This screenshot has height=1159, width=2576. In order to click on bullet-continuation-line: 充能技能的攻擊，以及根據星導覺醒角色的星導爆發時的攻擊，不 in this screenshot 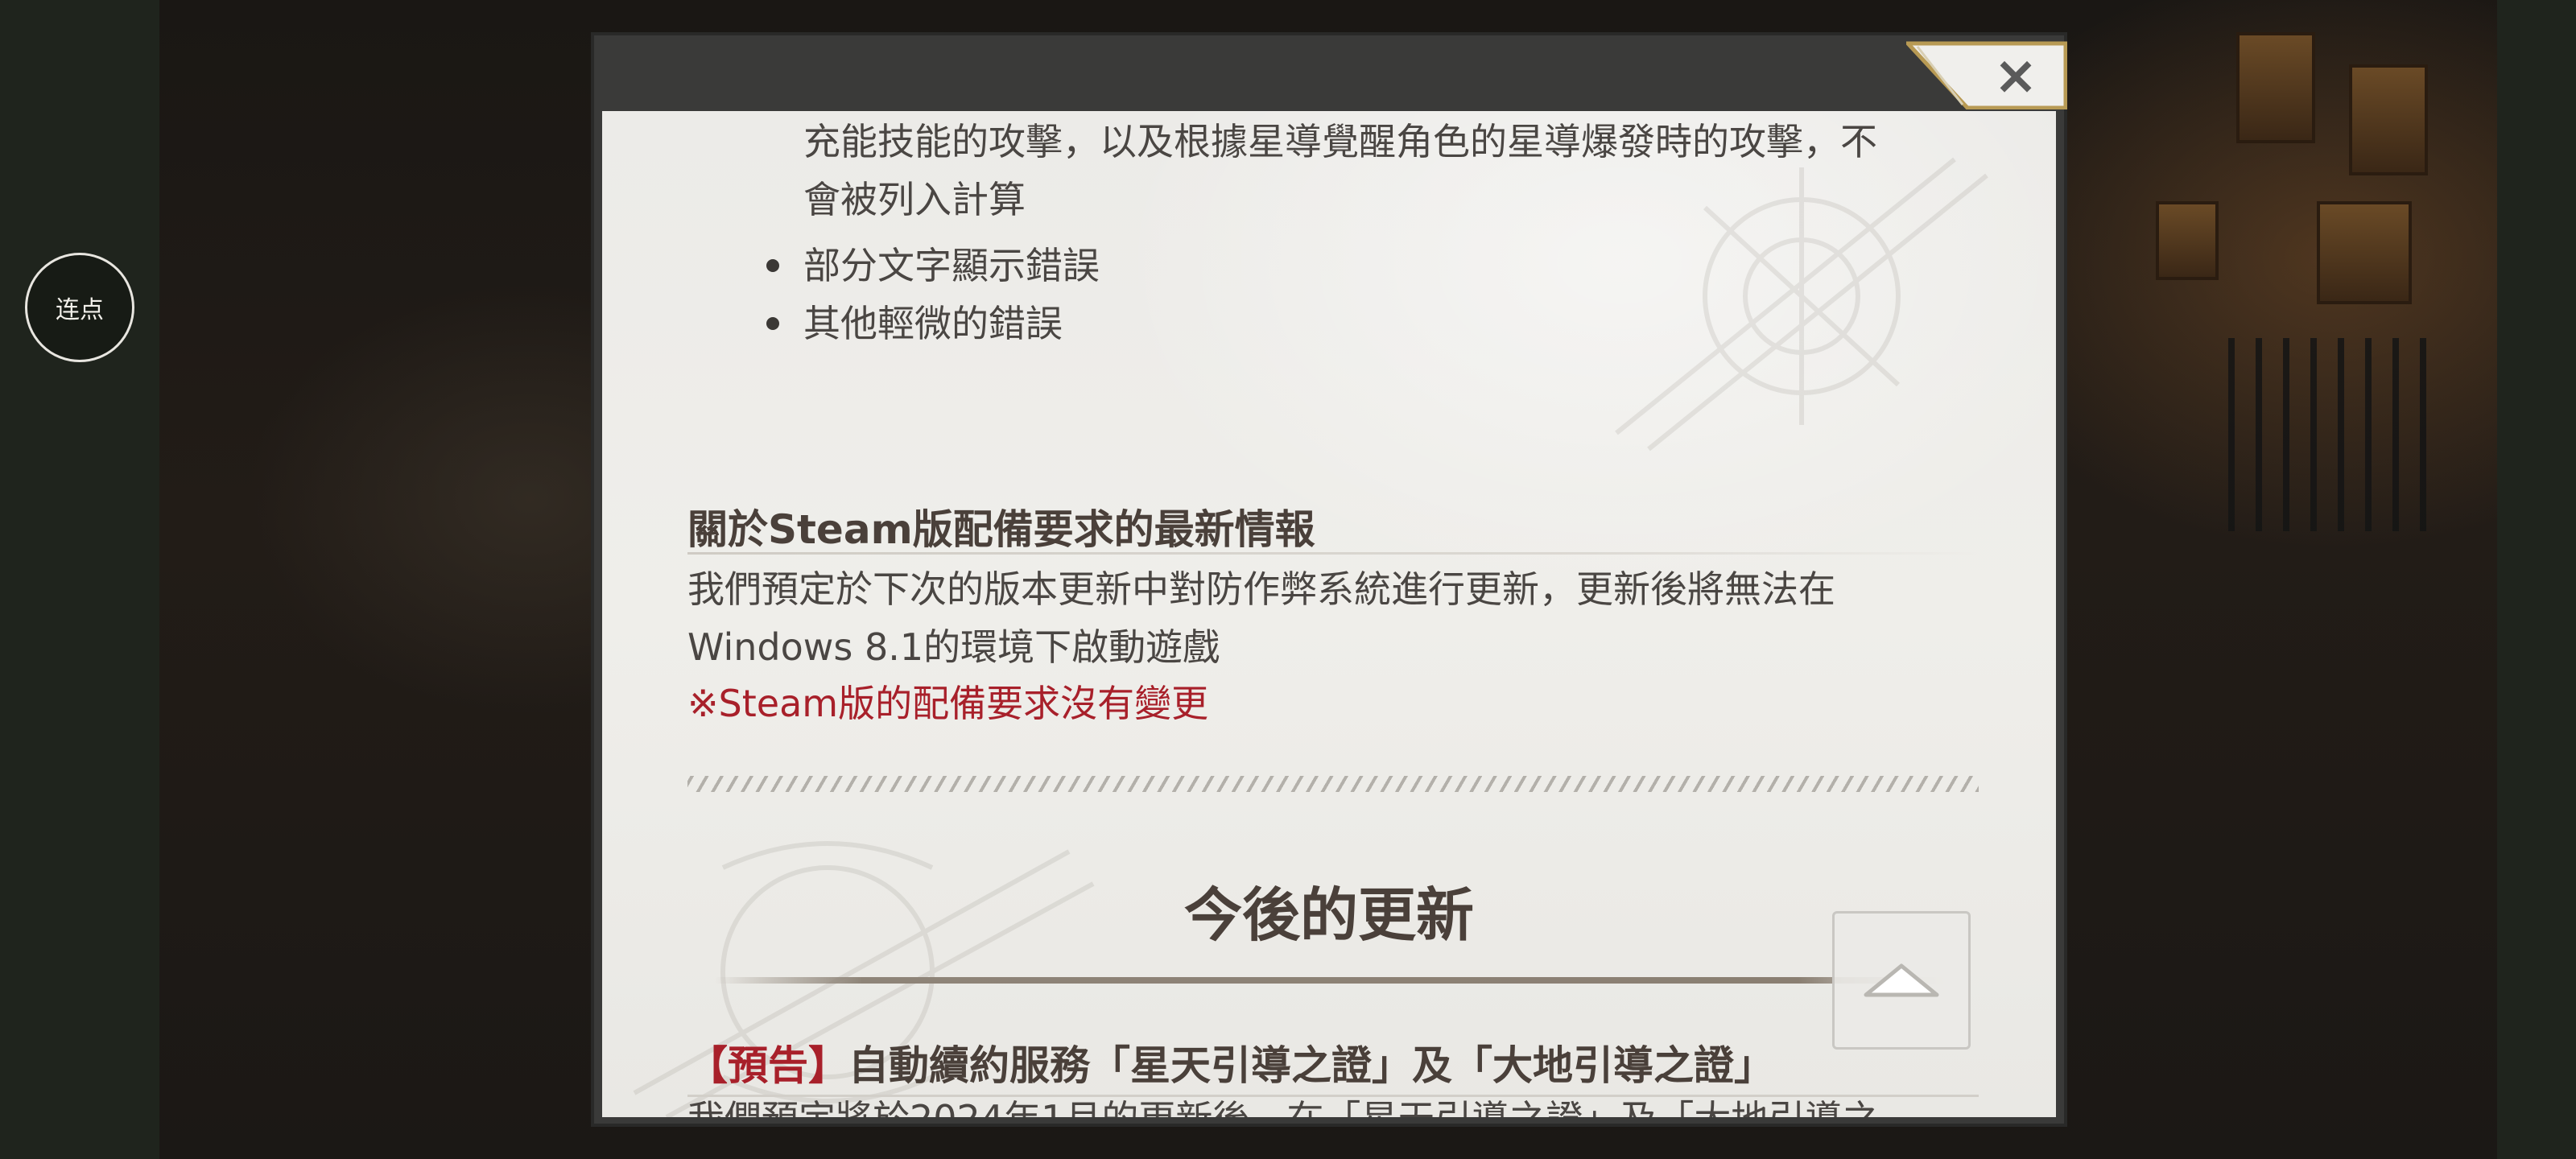, I will do `click(1340, 141)`.